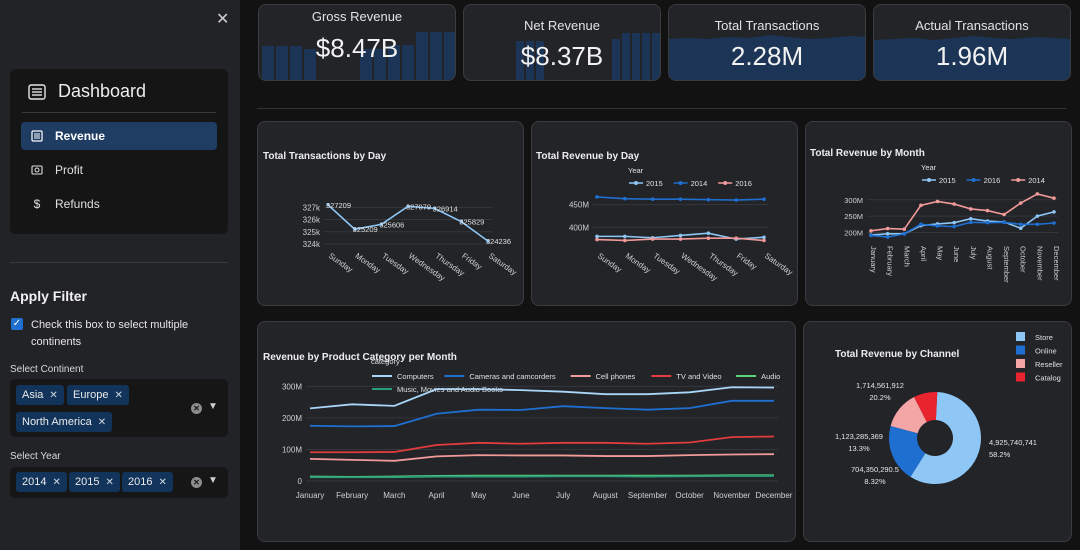 The height and width of the screenshot is (550, 1080). Describe the element at coordinates (119, 136) in the screenshot. I see `menu-item-revenue: Revenue` at that location.